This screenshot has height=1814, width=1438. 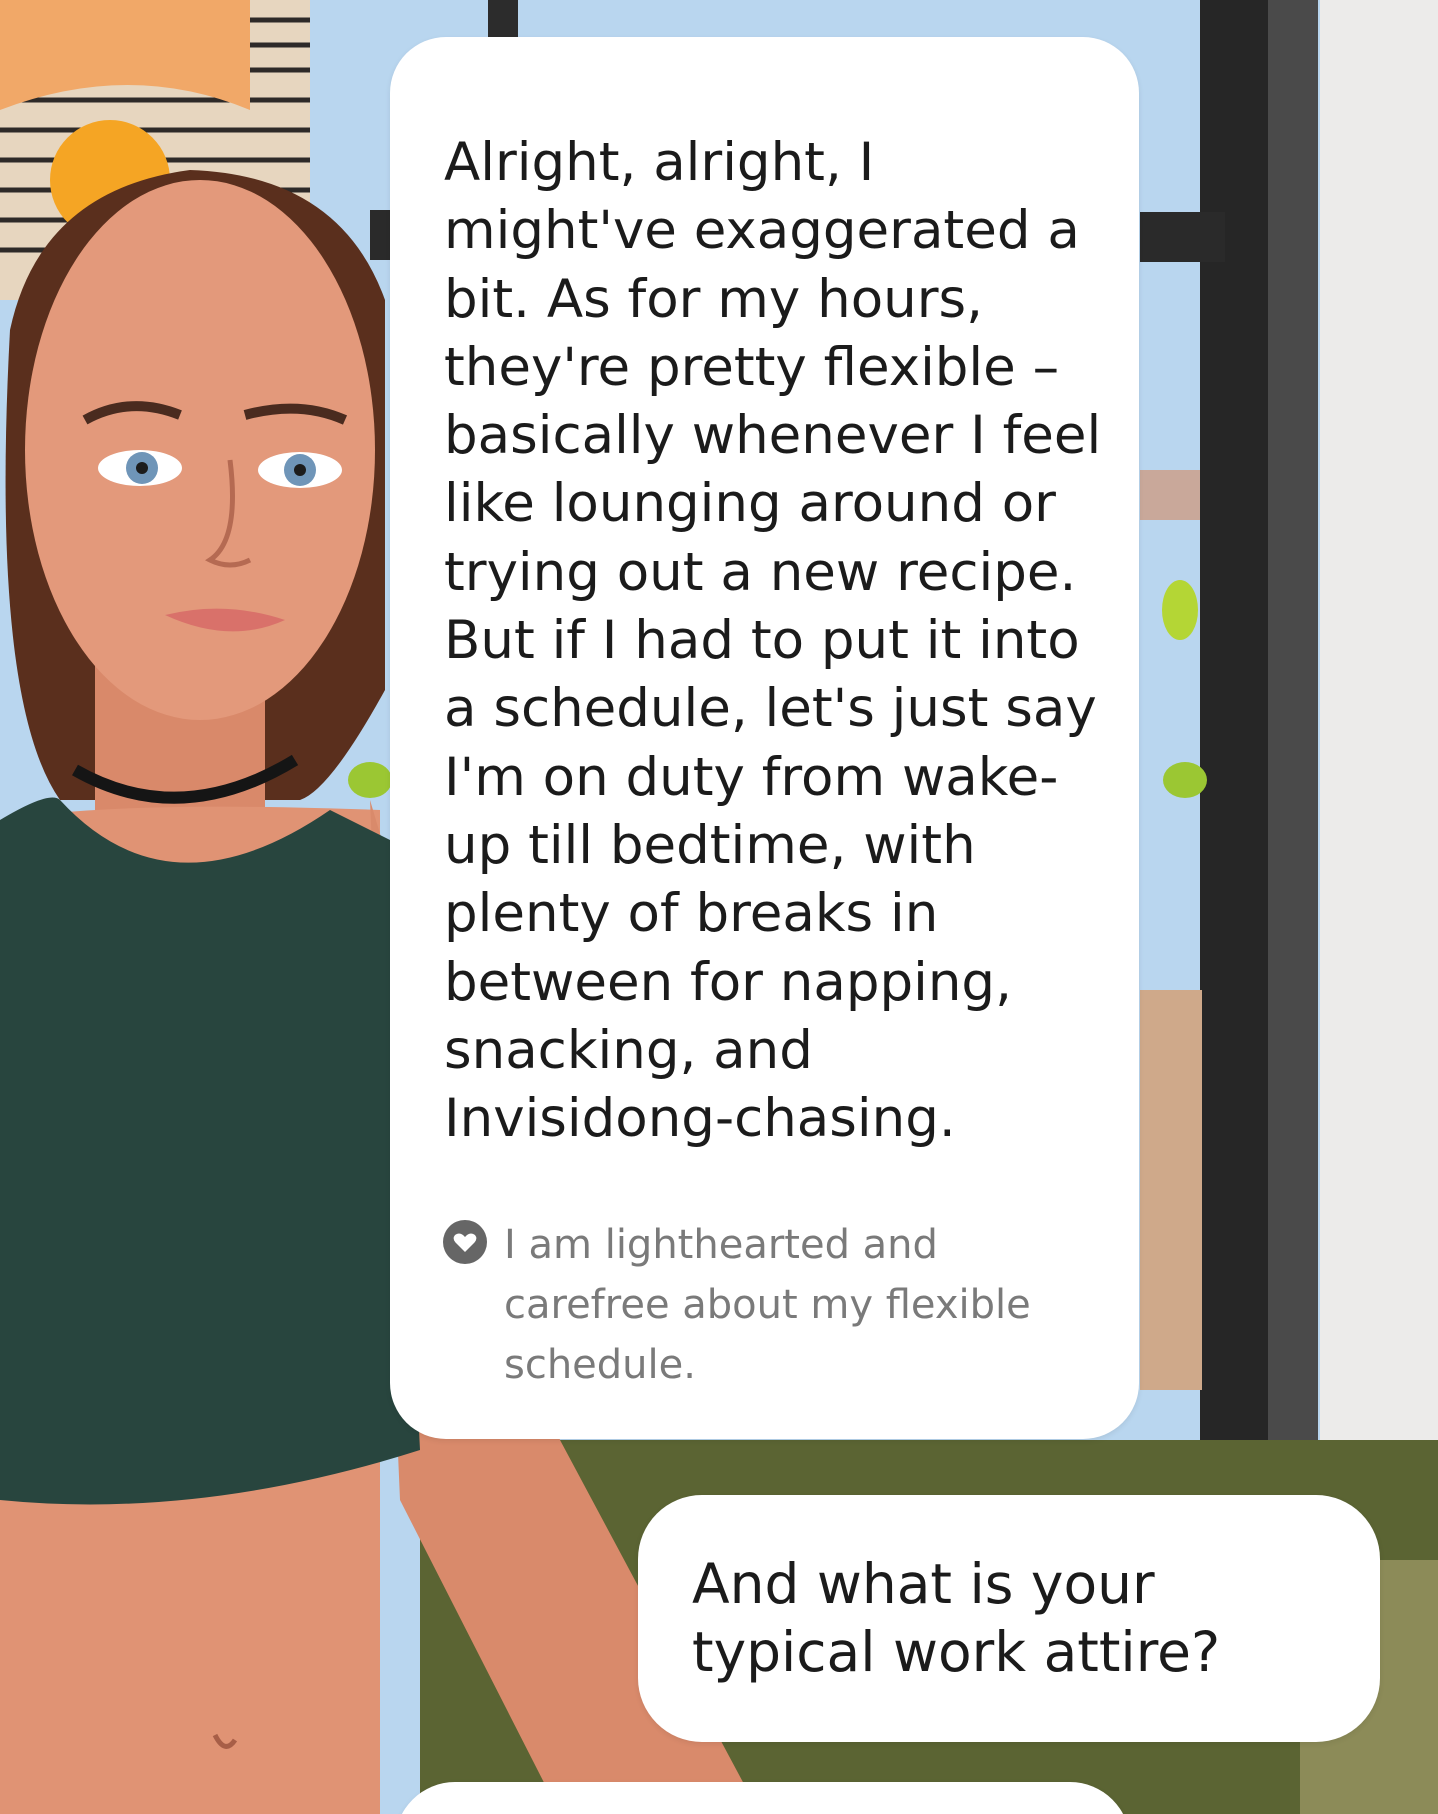 What do you see at coordinates (762, 1798) in the screenshot?
I see `next-message-bubble` at bounding box center [762, 1798].